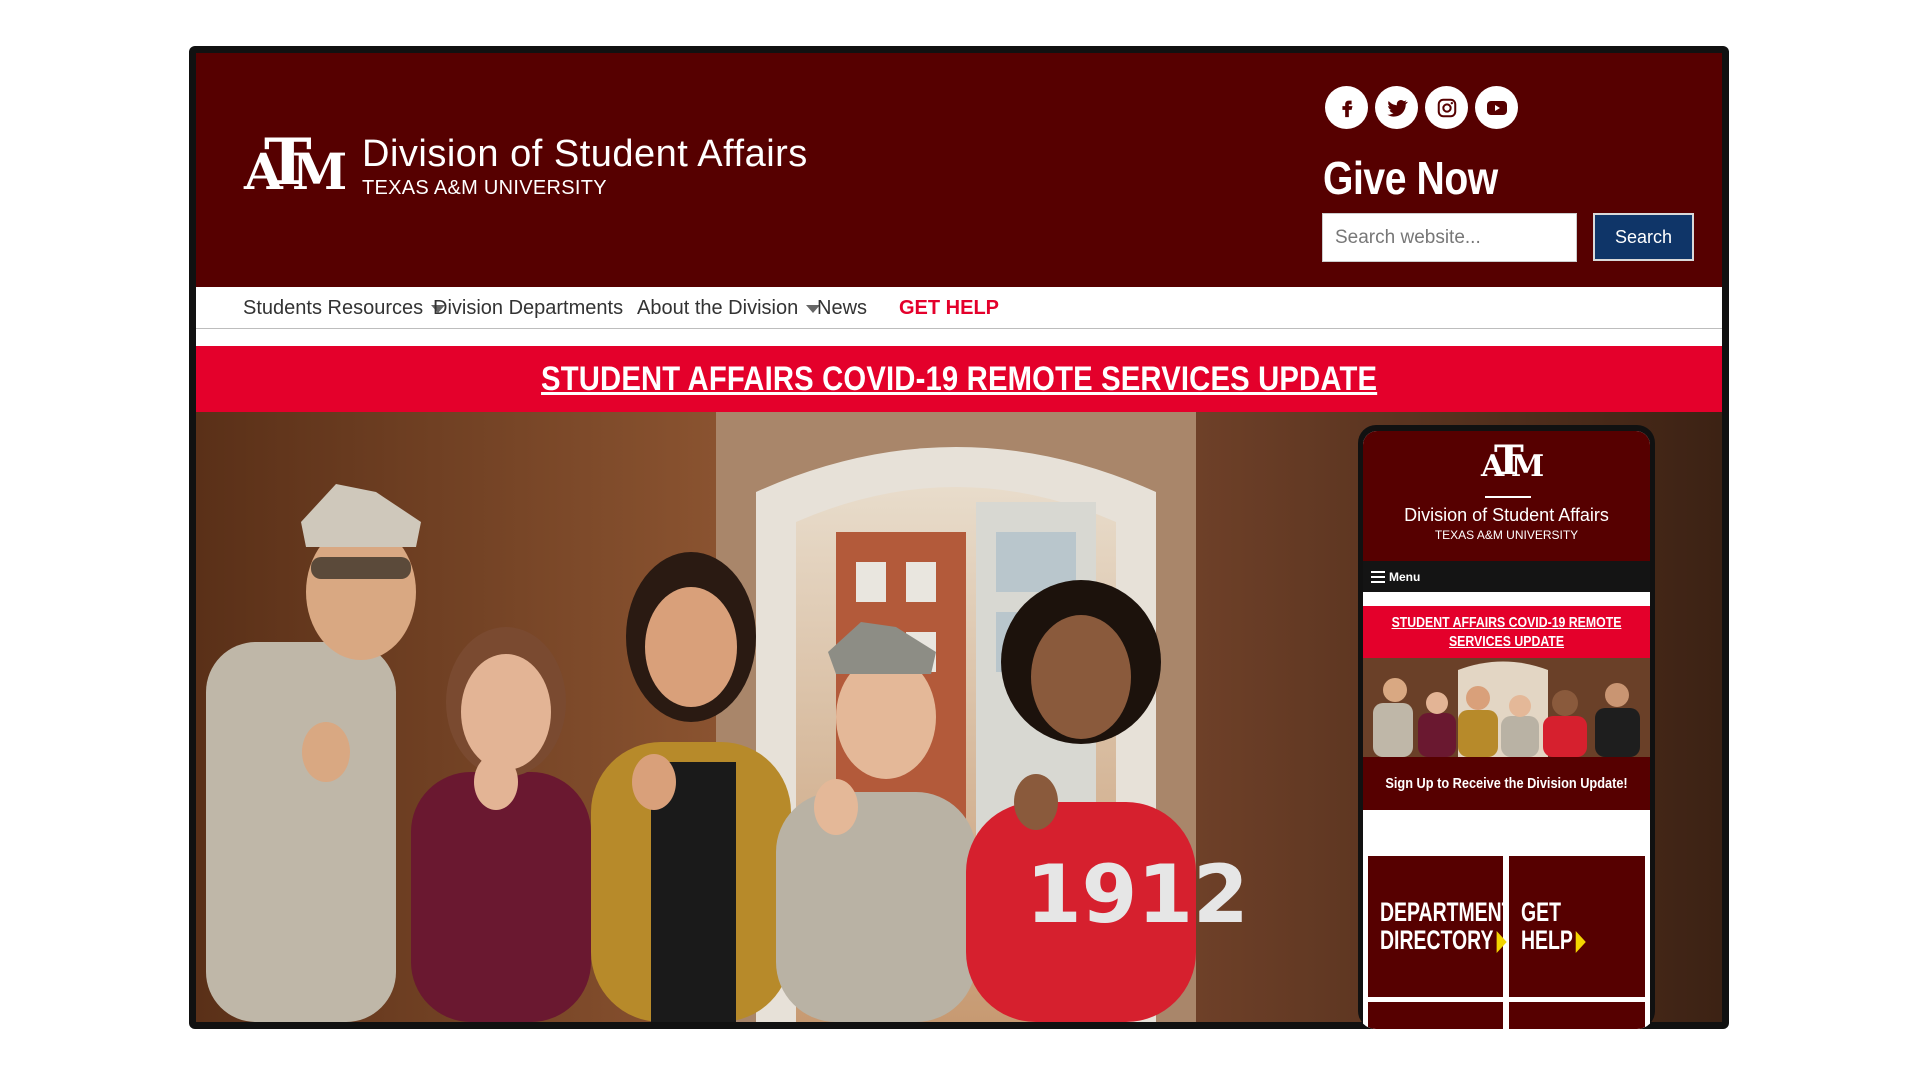 This screenshot has height=1080, width=1920. I want to click on nav-item-students-resources: Students Resources, so click(344, 308).